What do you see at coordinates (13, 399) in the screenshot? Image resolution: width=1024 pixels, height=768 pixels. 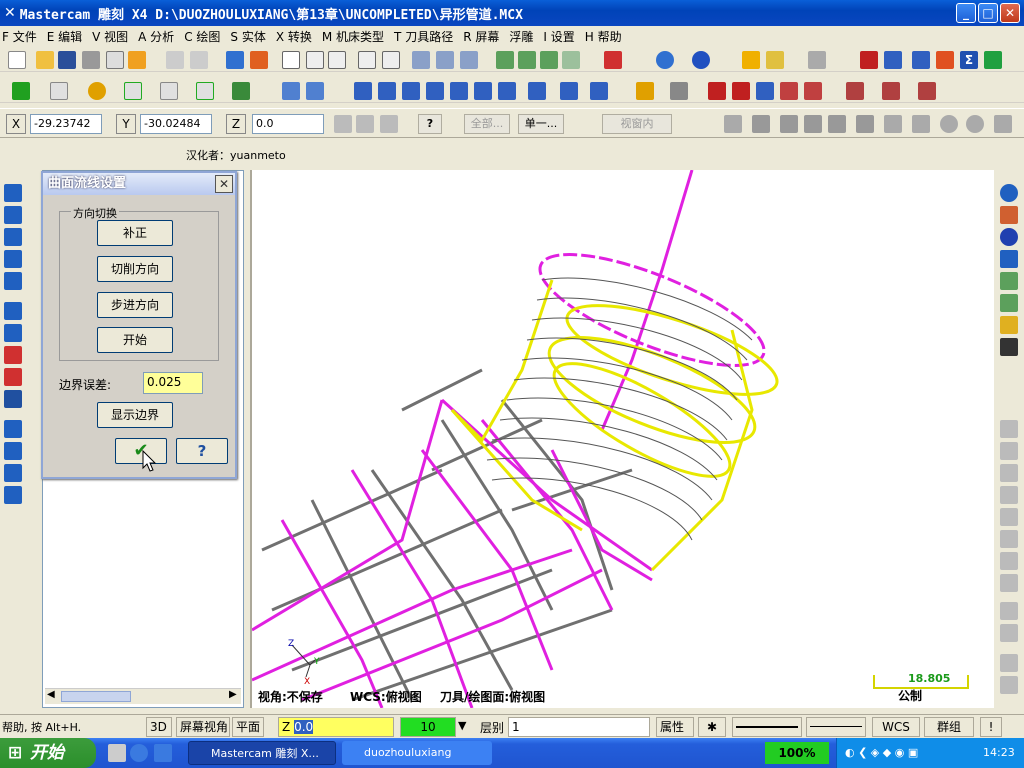 I see `lbar-10-icon` at bounding box center [13, 399].